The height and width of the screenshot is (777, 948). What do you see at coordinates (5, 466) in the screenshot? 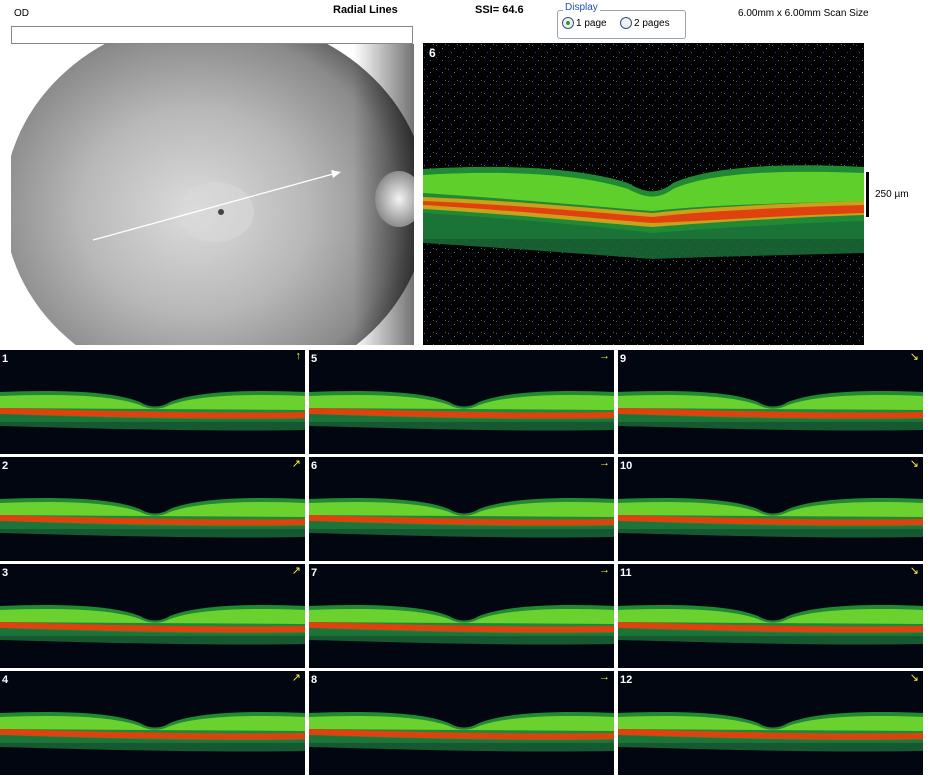
I see `scan-number: 2` at bounding box center [5, 466].